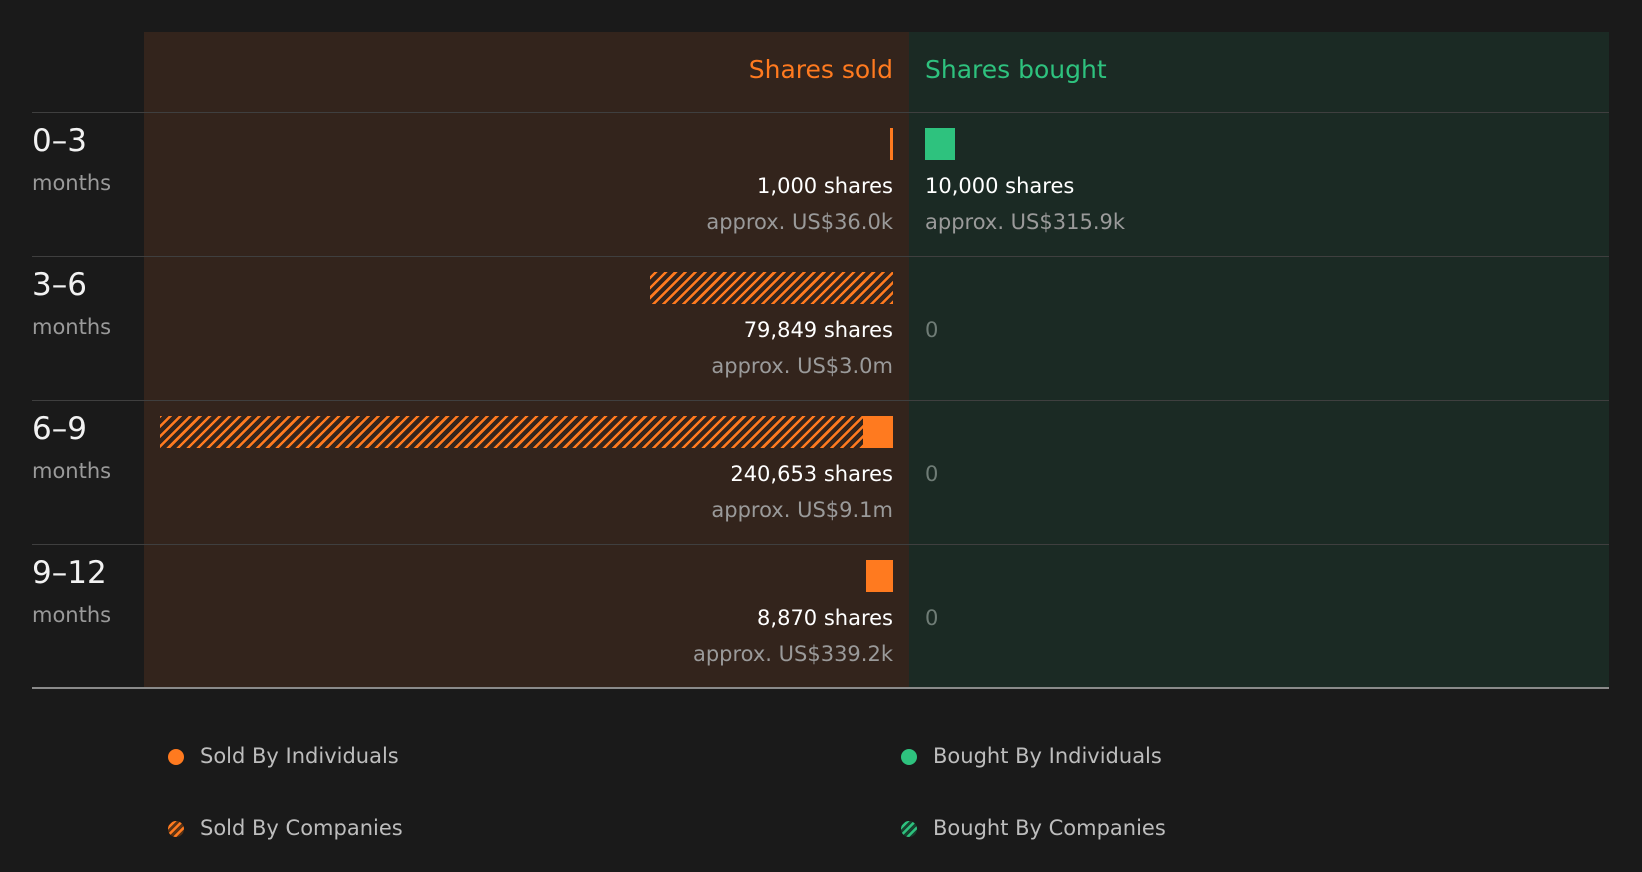 The width and height of the screenshot is (1642, 872). I want to click on sold-shares-label: 240,653 shares, so click(811, 474).